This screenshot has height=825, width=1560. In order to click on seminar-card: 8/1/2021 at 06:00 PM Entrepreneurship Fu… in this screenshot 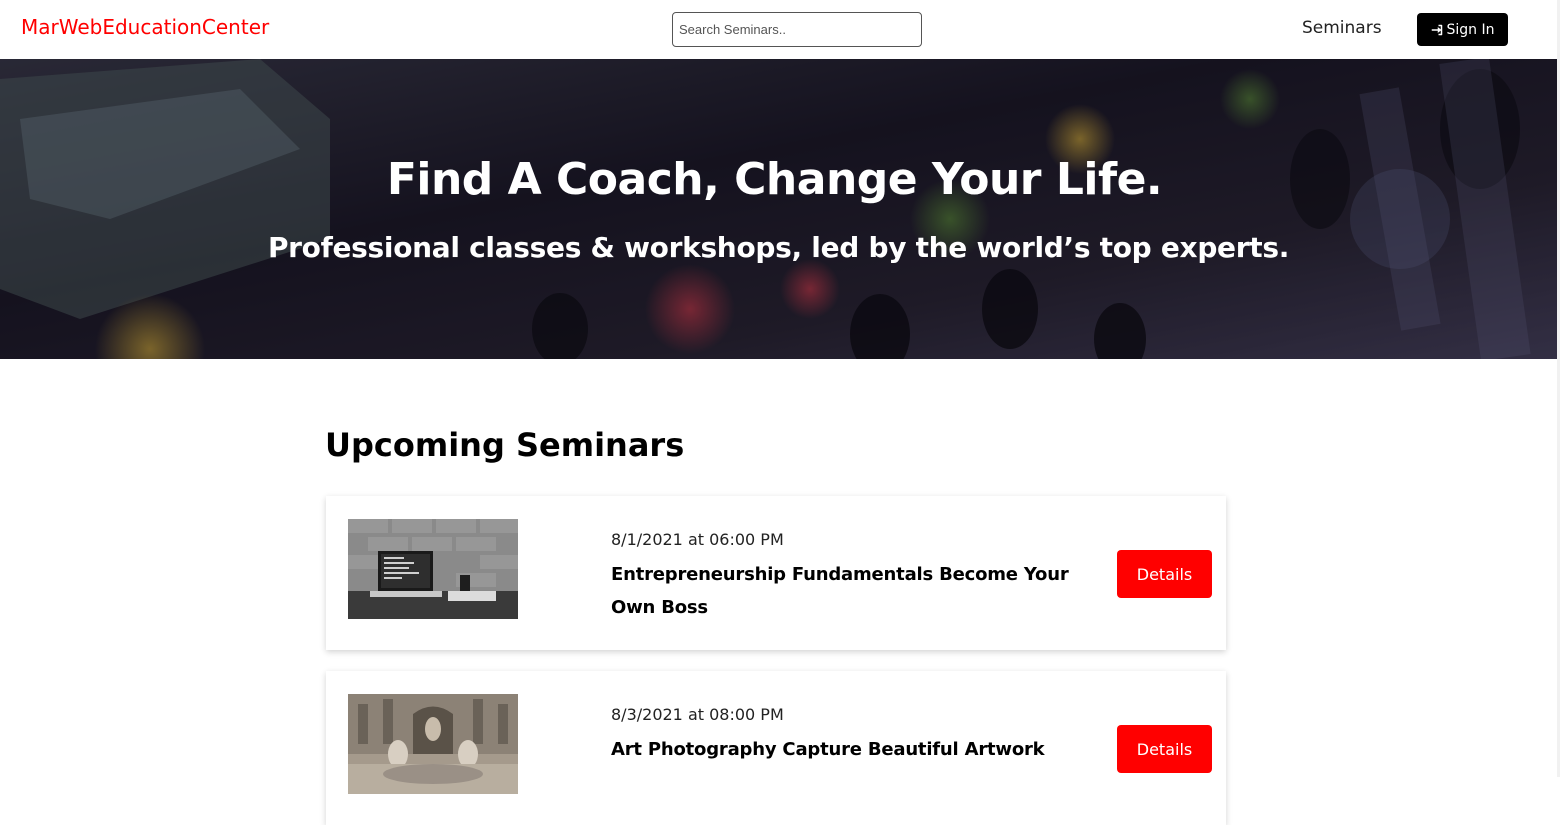, I will do `click(776, 573)`.